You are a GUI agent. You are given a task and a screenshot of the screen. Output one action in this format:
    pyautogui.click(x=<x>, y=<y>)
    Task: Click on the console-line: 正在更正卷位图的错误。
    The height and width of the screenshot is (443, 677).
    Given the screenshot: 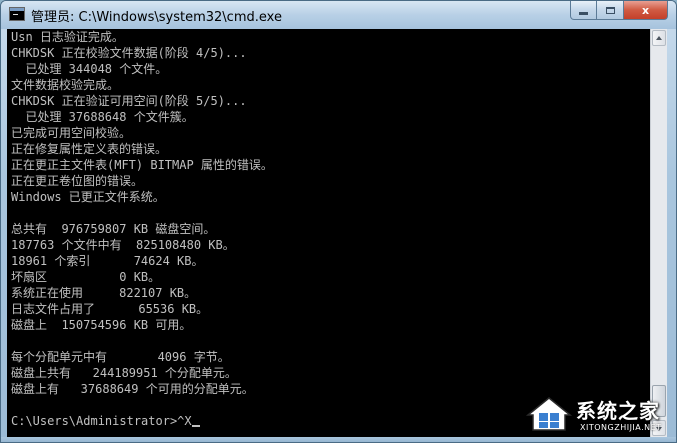 What is the action you would take?
    pyautogui.click(x=77, y=181)
    